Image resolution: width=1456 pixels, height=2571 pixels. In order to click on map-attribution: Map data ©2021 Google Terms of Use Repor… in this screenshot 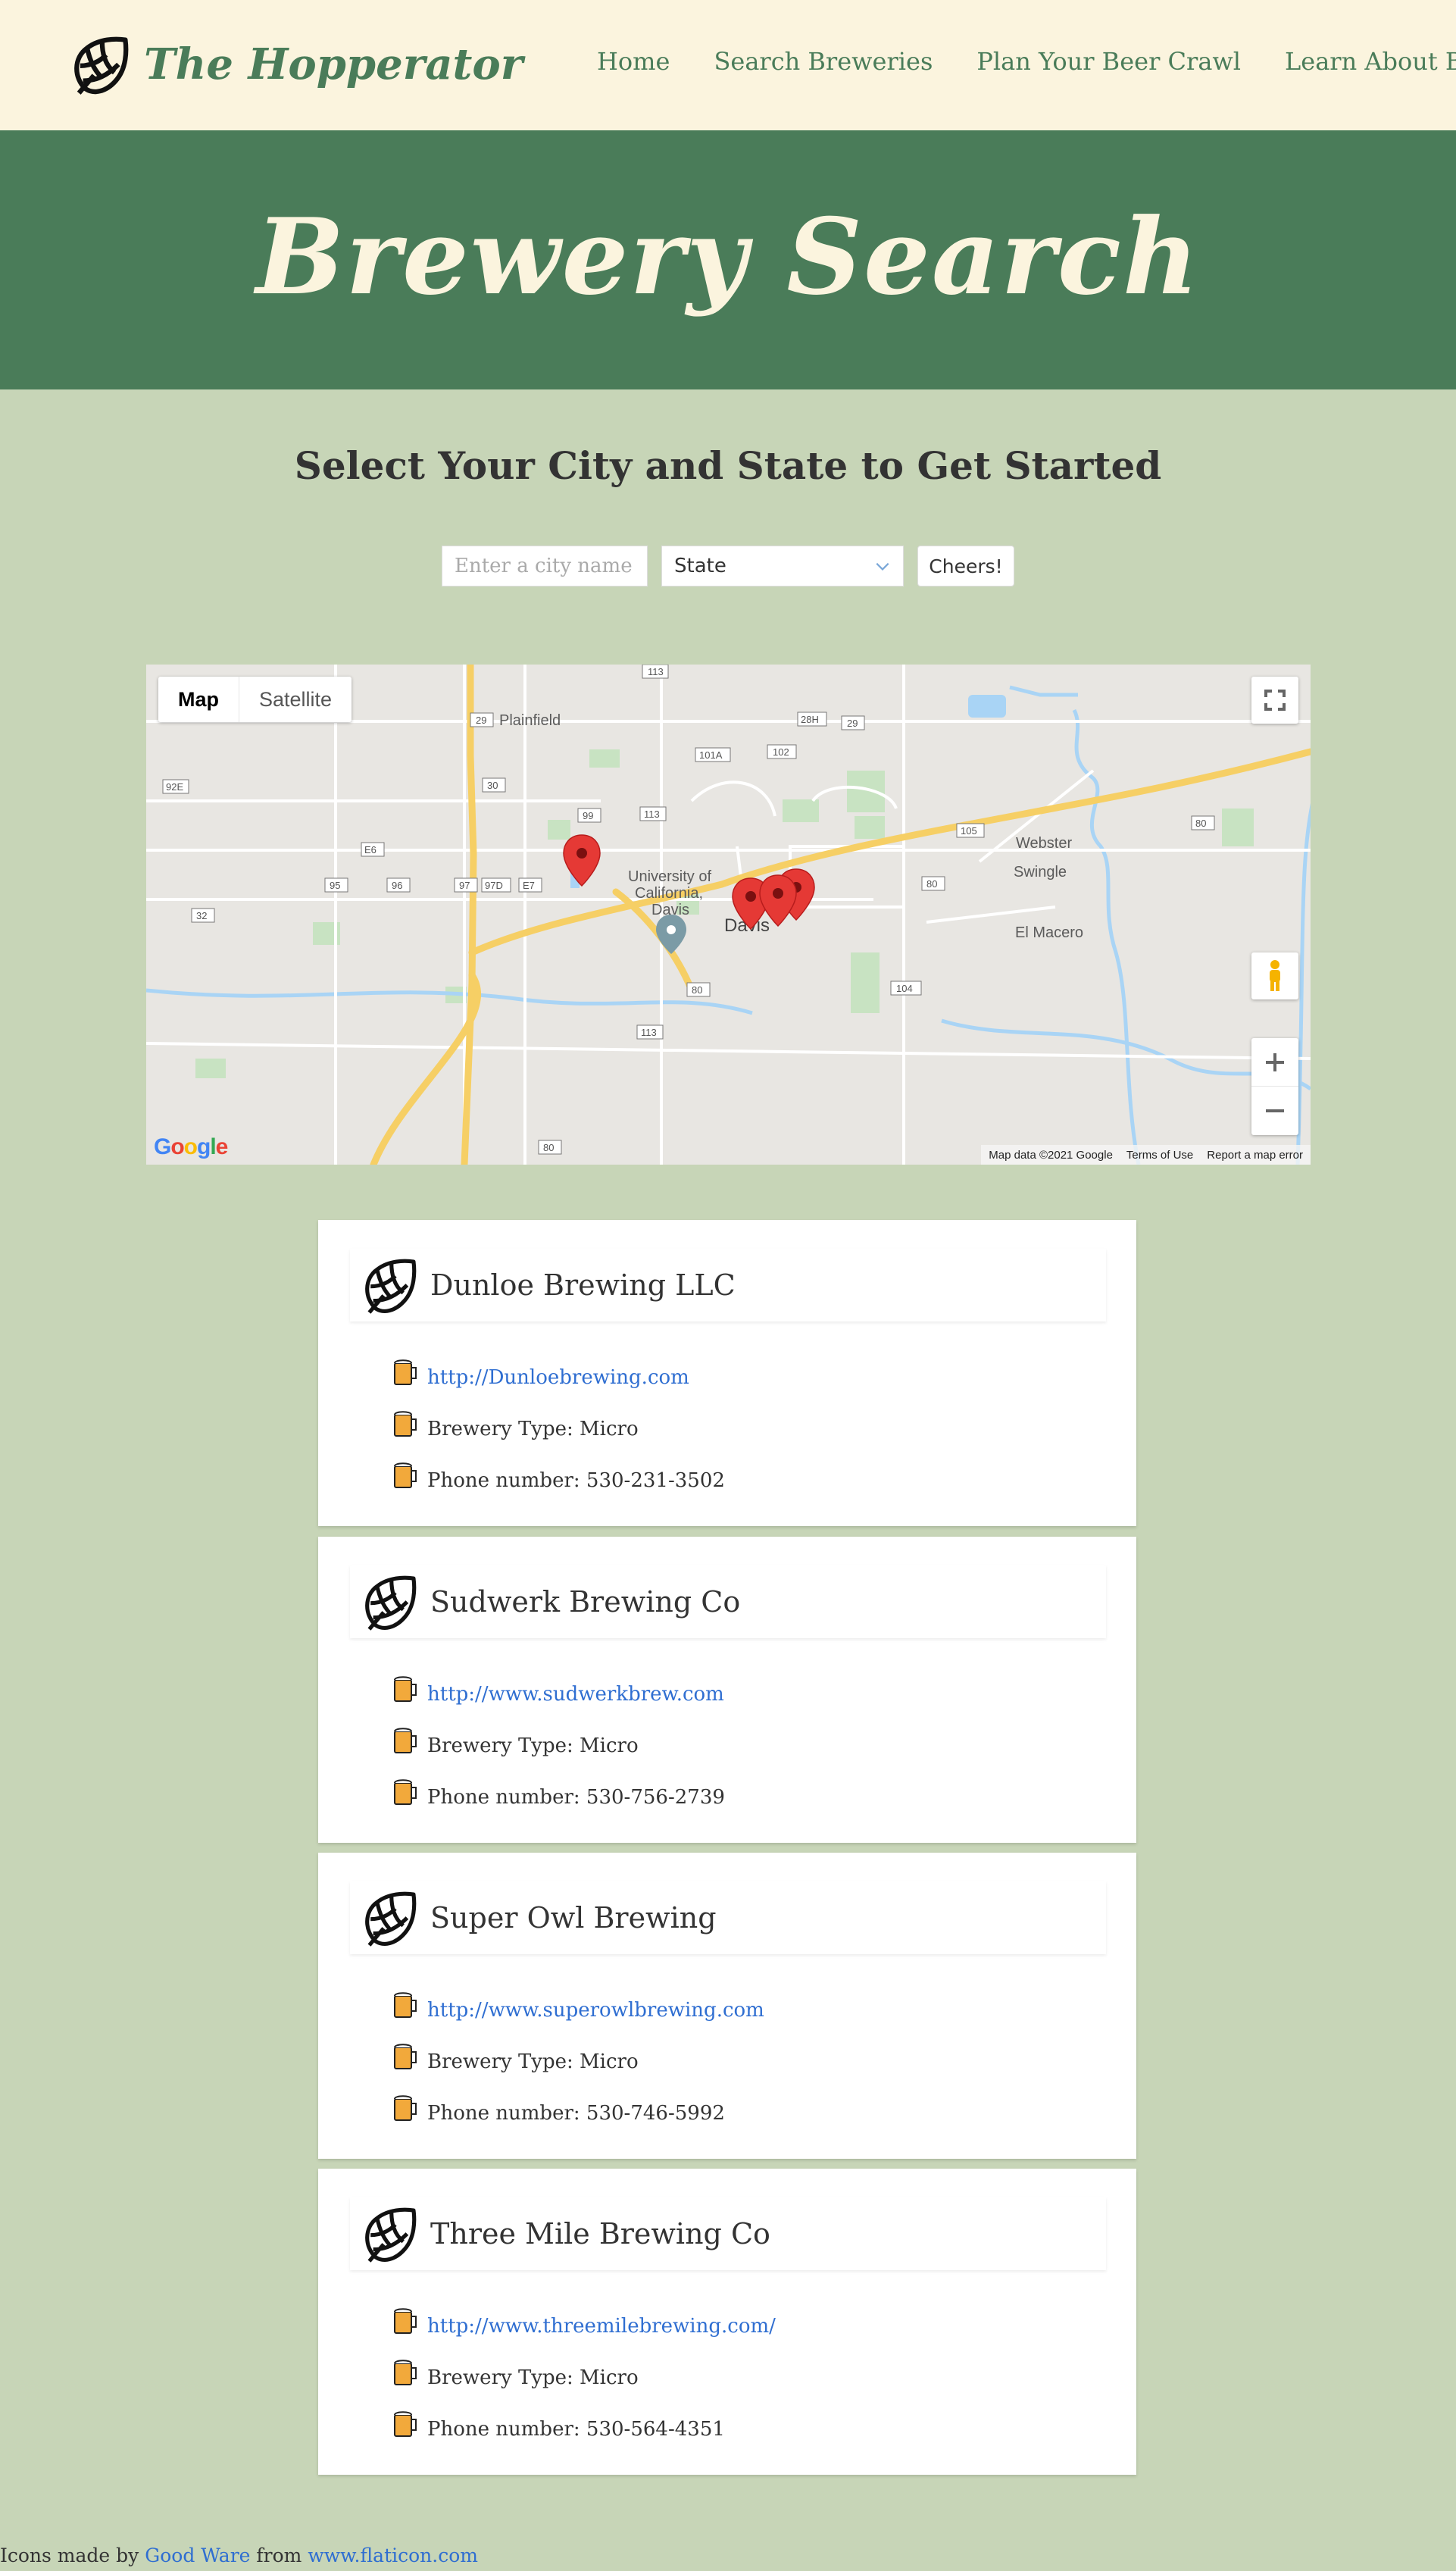, I will do `click(1146, 1155)`.